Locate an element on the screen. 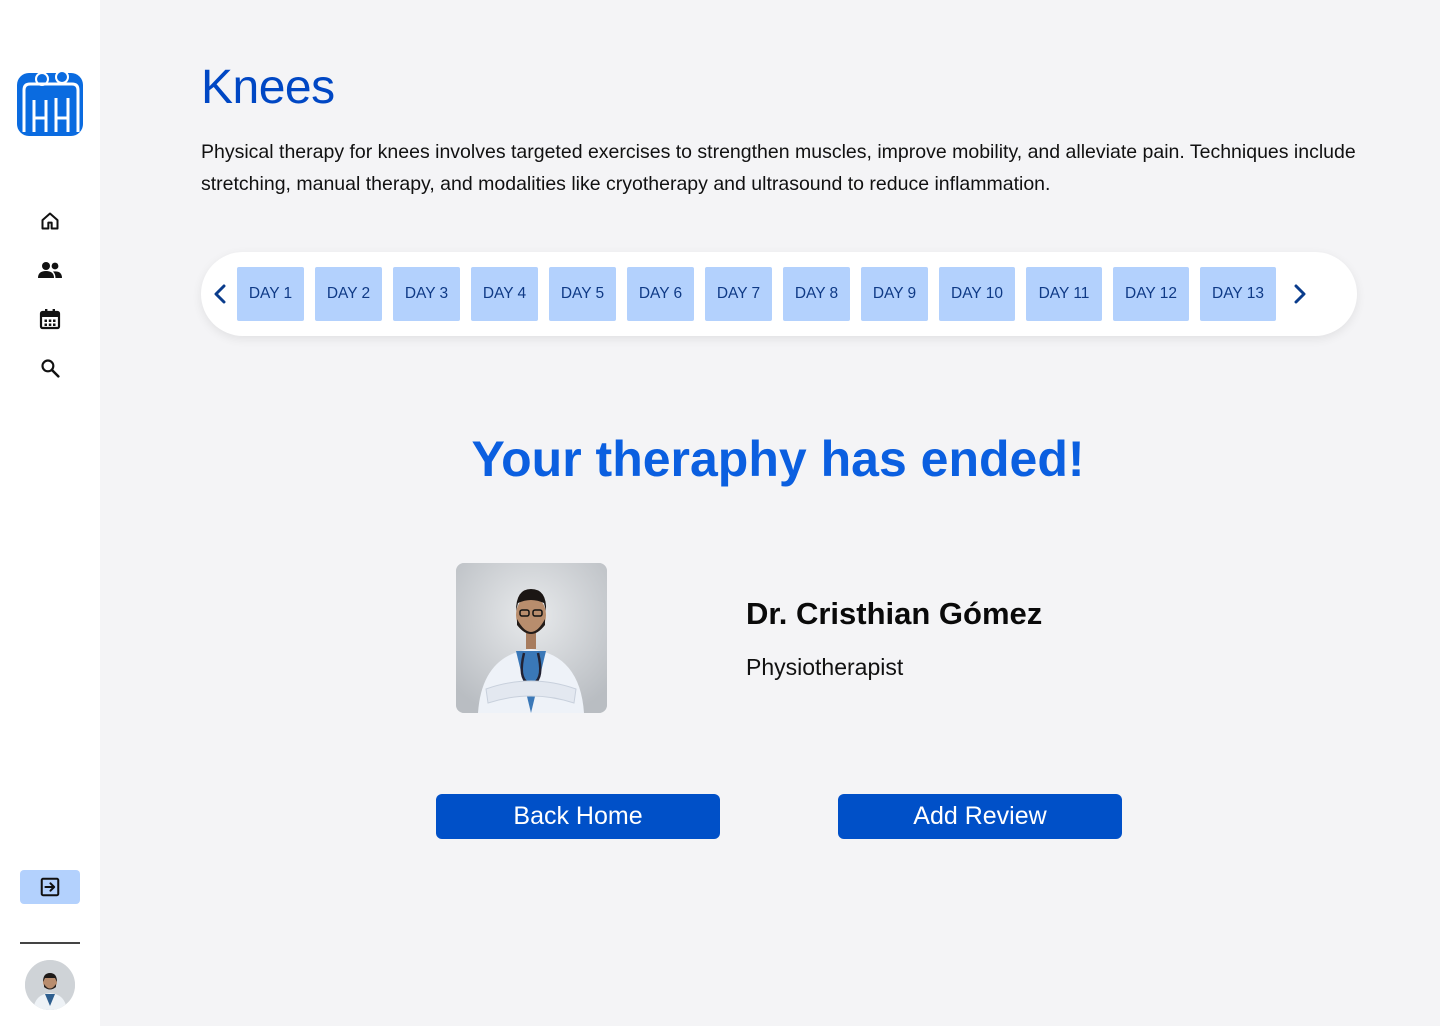 This screenshot has width=1440, height=1026. day-tab: DAY 5 is located at coordinates (582, 294).